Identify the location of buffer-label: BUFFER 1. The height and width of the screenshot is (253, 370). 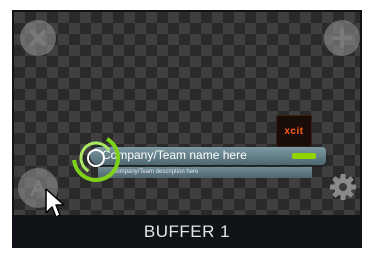
(187, 231).